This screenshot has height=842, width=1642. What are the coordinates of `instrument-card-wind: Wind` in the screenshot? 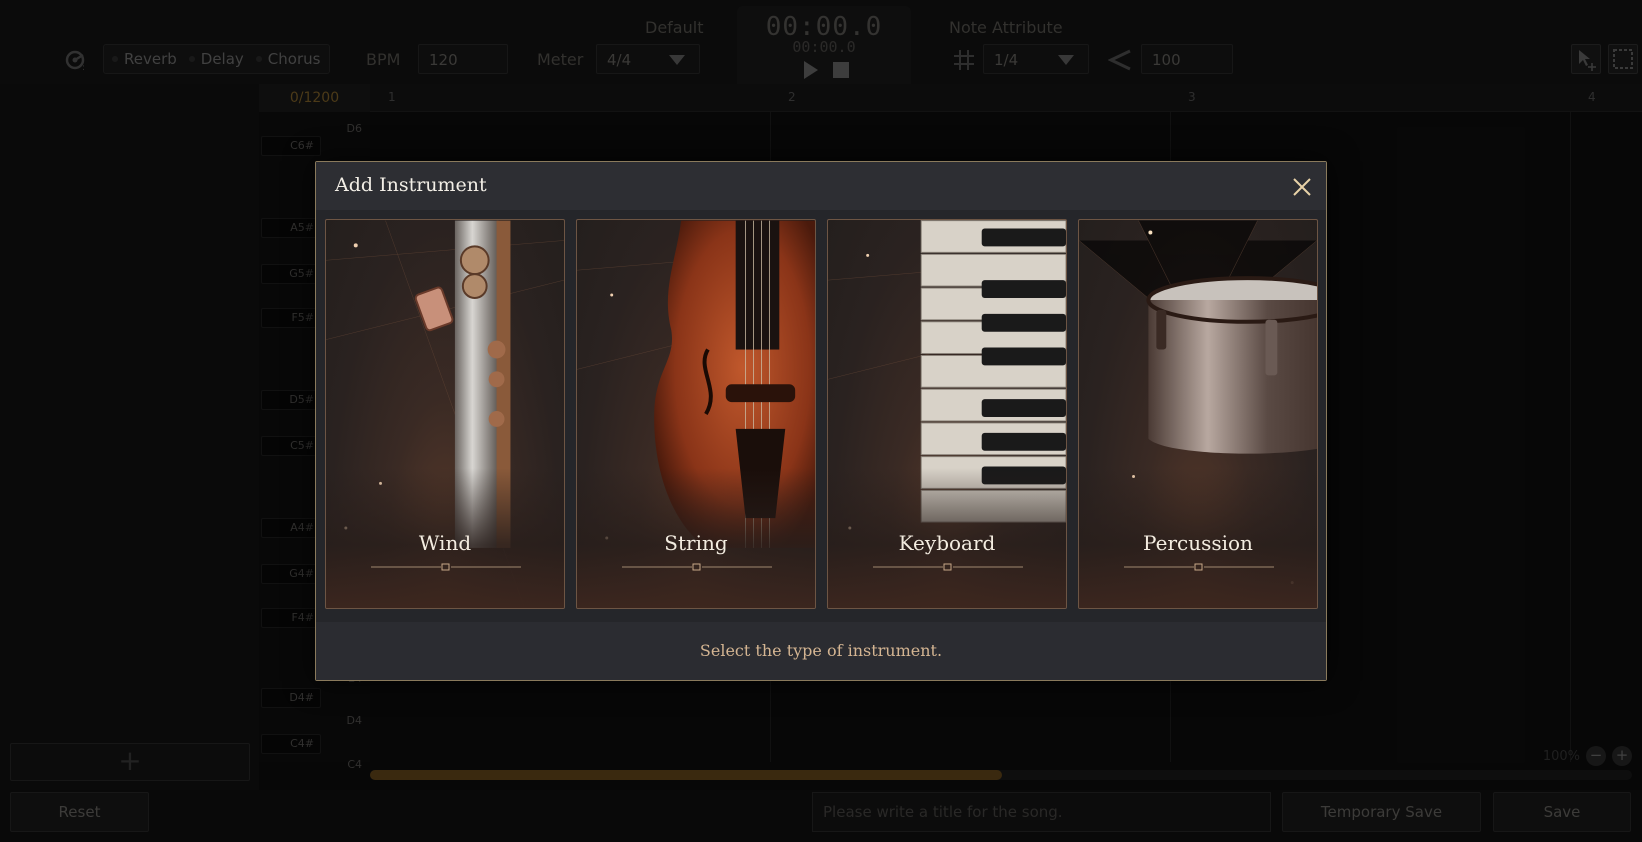 It's located at (445, 414).